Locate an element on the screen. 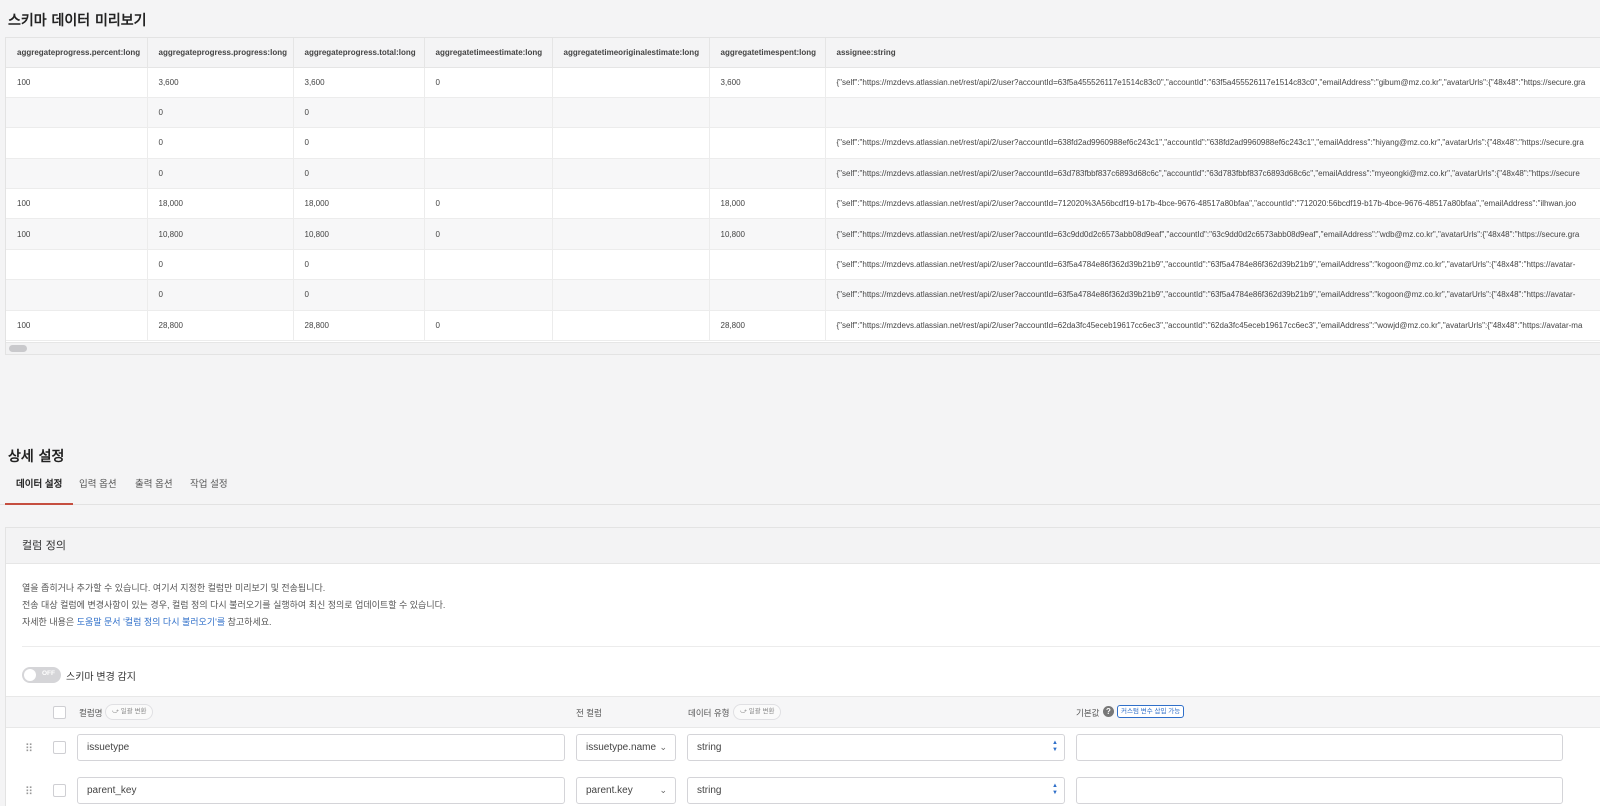 The height and width of the screenshot is (806, 1600). source-column-select: issuetype.name ⌄ is located at coordinates (626, 747).